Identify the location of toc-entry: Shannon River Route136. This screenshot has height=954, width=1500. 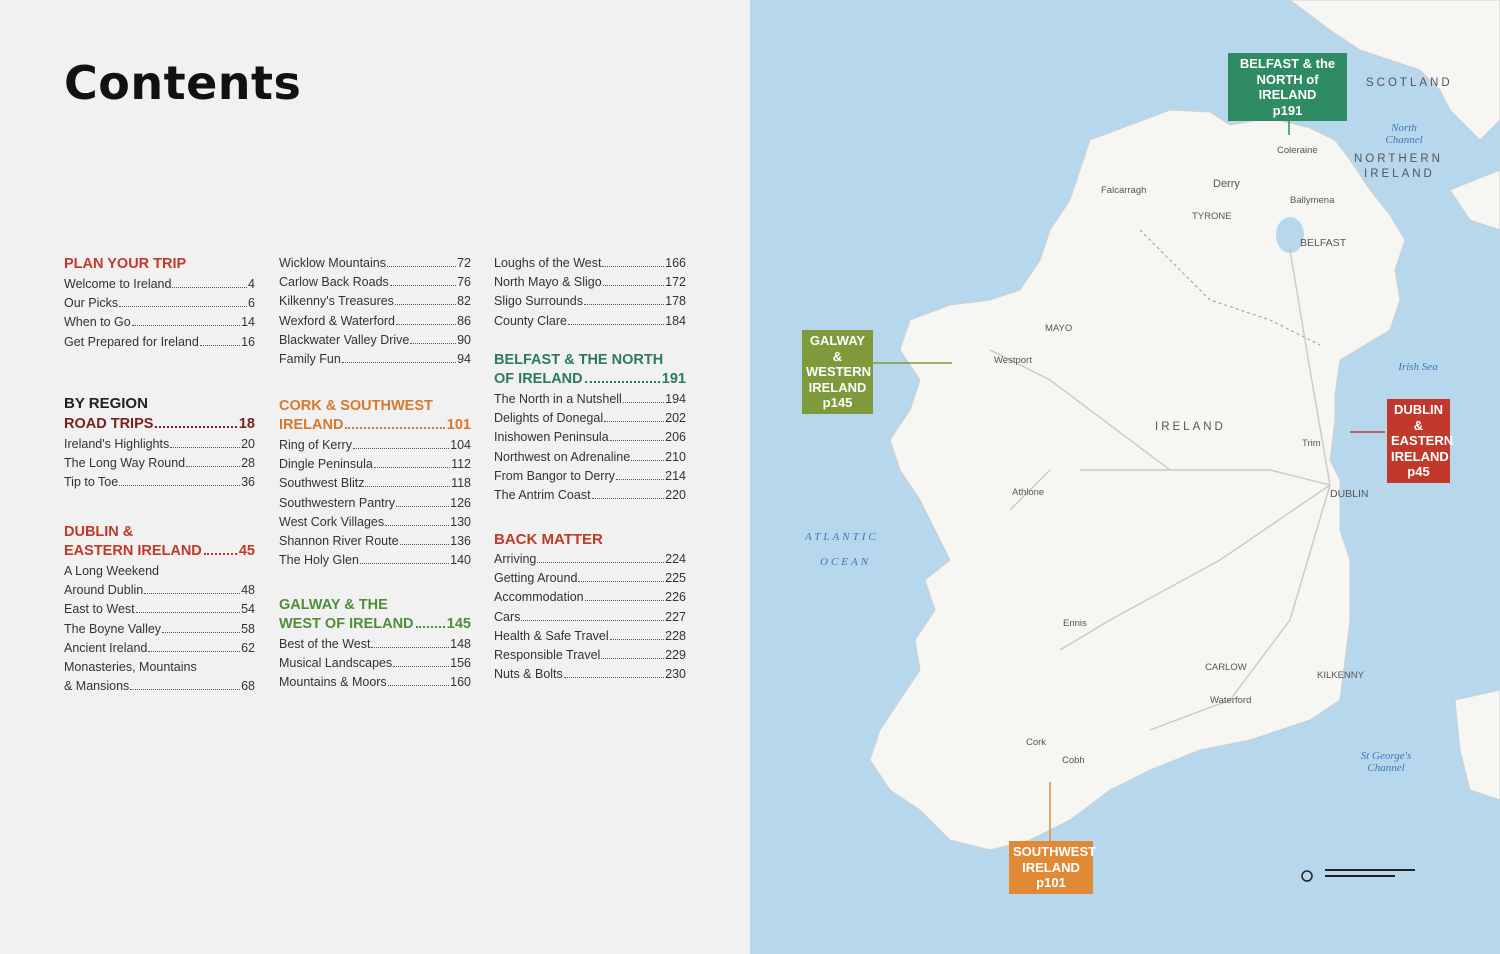
(375, 541).